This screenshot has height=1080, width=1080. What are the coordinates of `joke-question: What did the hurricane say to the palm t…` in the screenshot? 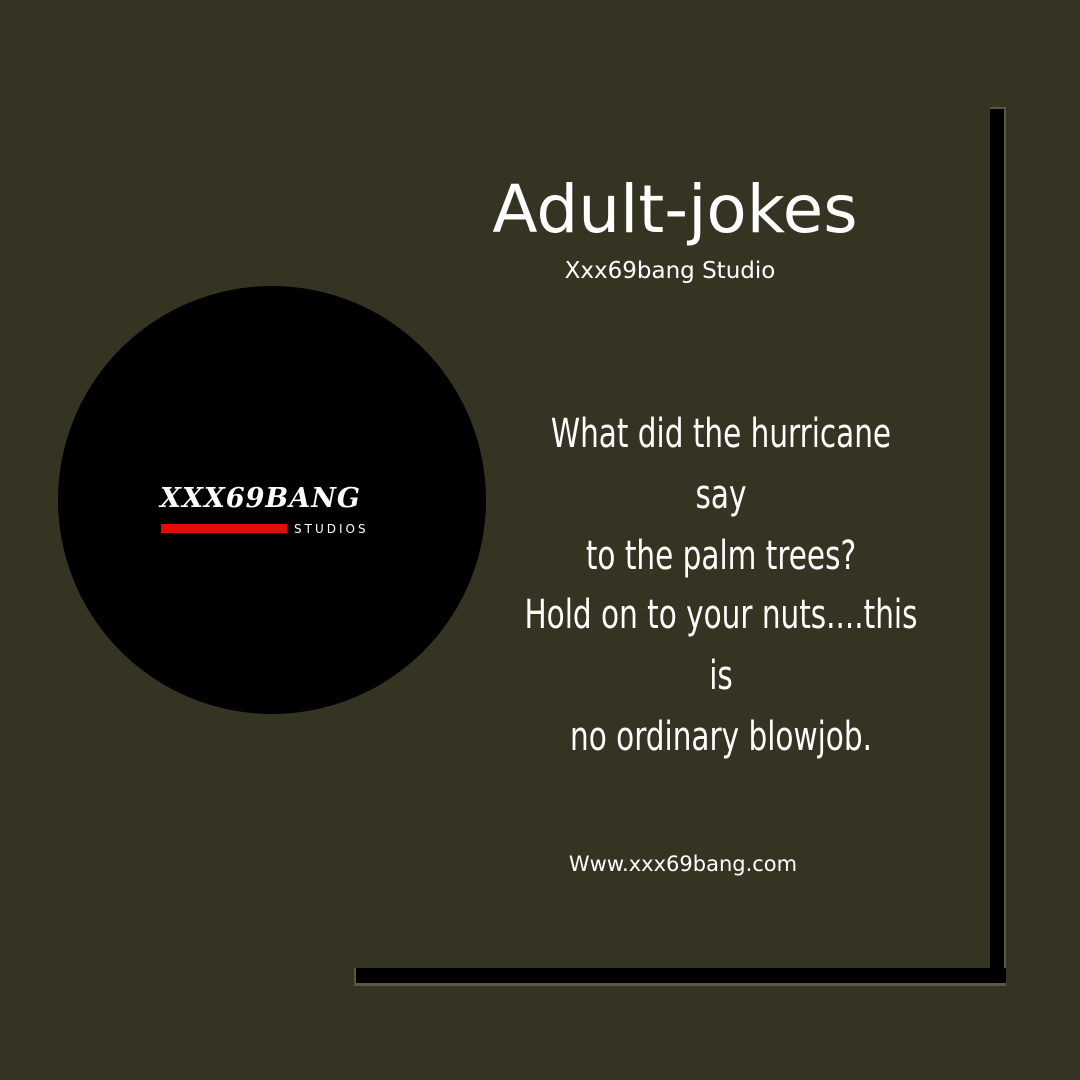 It's located at (721, 495).